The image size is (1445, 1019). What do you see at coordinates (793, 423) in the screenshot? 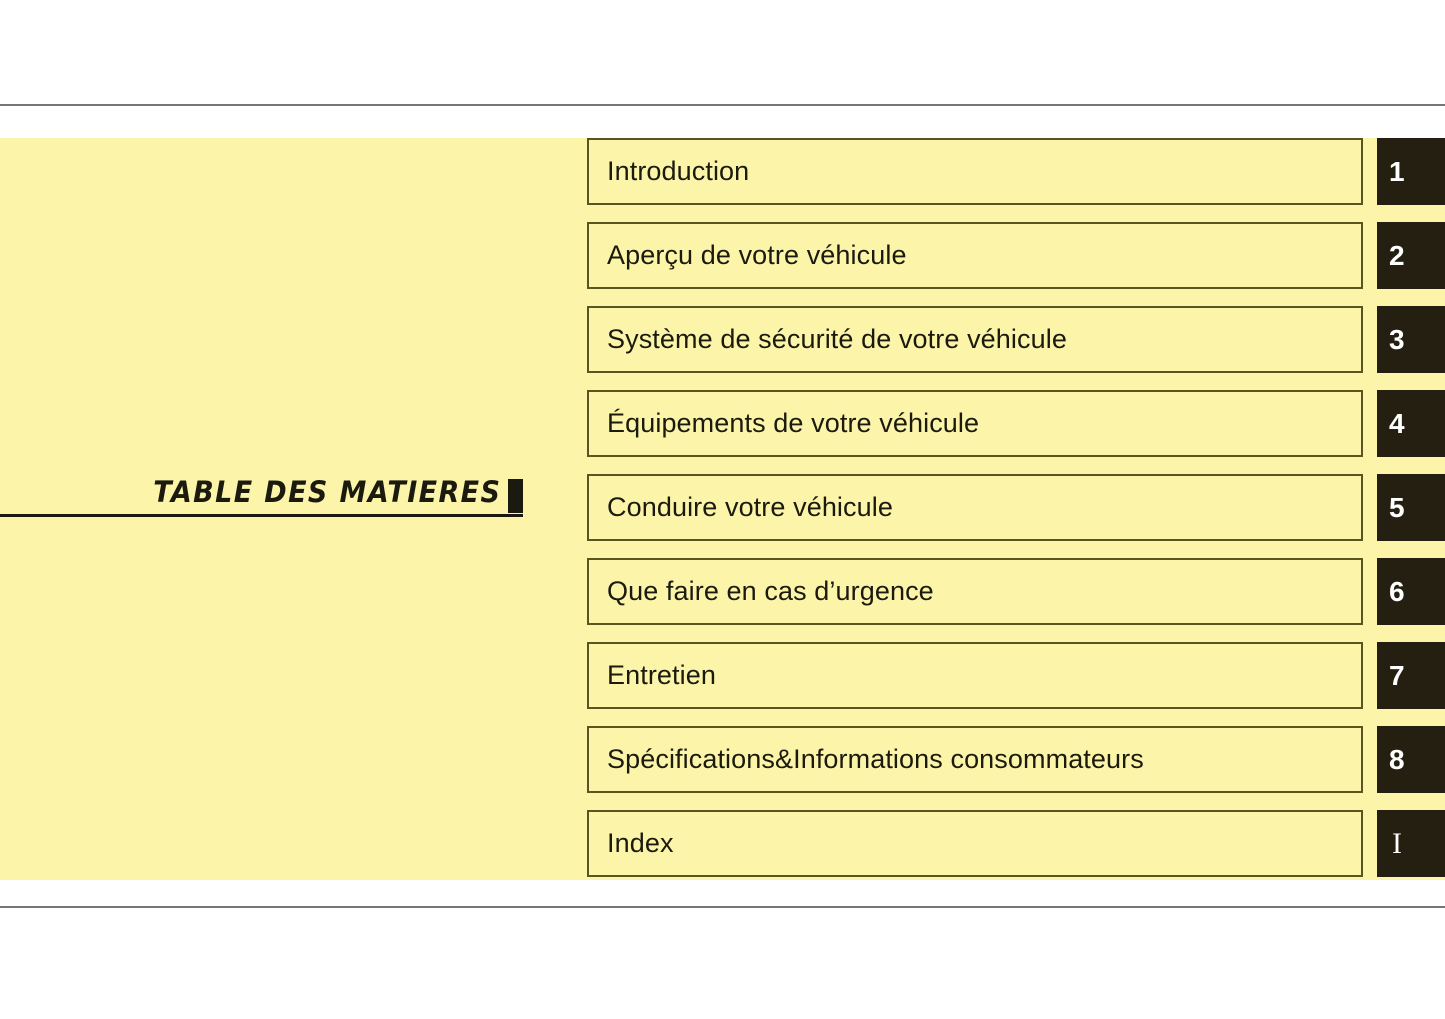
I see `toc-entry-label: Équipements de votre véhicule` at bounding box center [793, 423].